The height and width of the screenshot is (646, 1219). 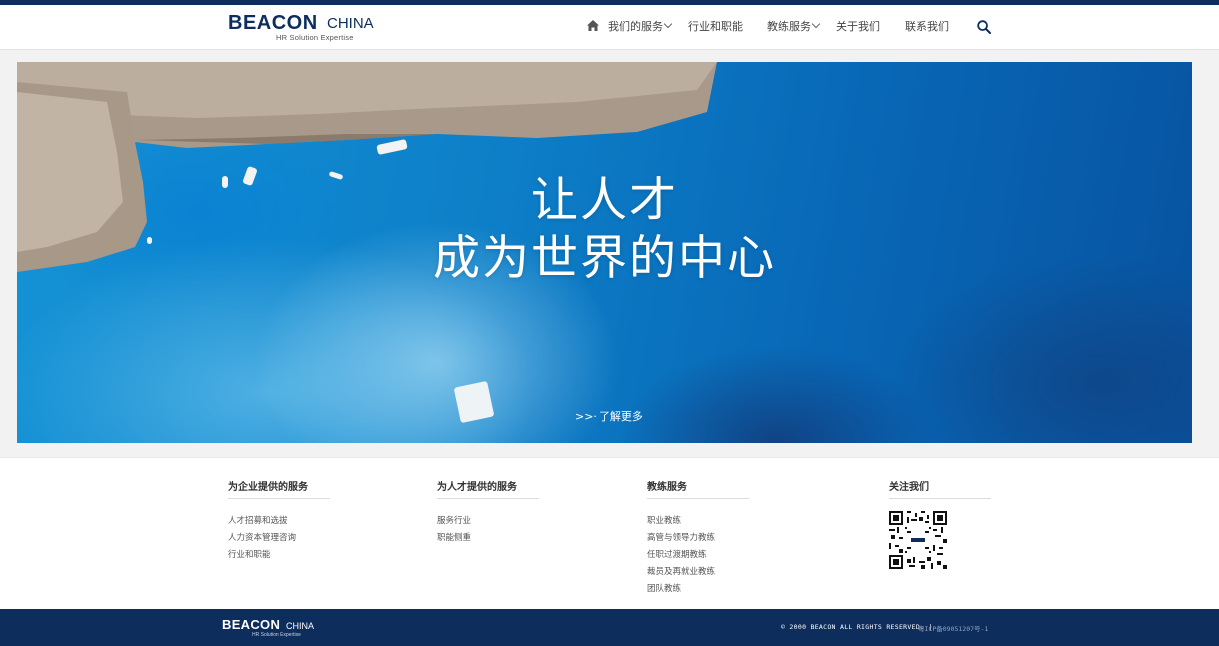 I want to click on footer-logo-tagline: HR Solution Expertise, so click(x=276, y=635).